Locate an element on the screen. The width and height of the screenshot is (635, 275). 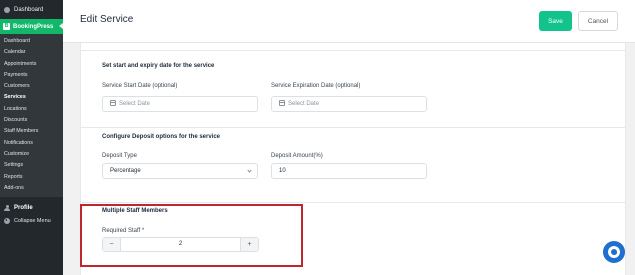
bookingpress-logo-icon: B is located at coordinates (6, 26).